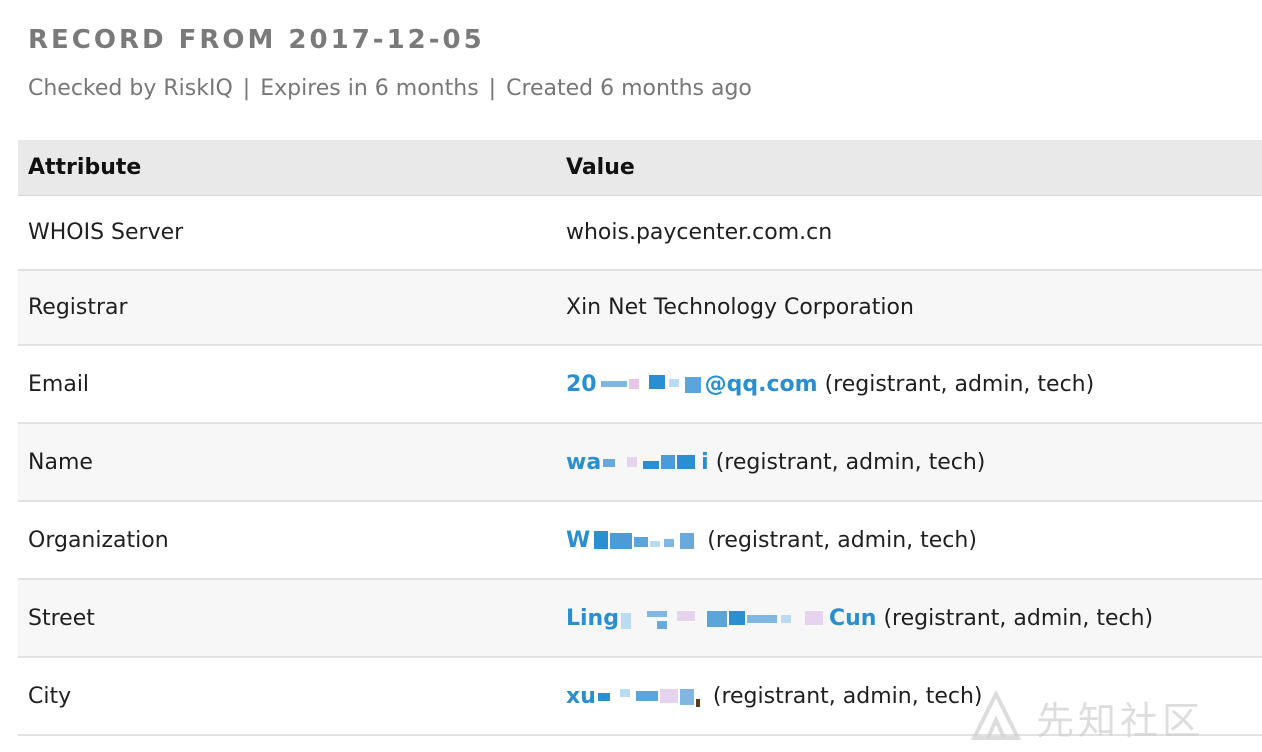 The width and height of the screenshot is (1262, 752). I want to click on watermark-text: 先知社区, so click(1120, 721).